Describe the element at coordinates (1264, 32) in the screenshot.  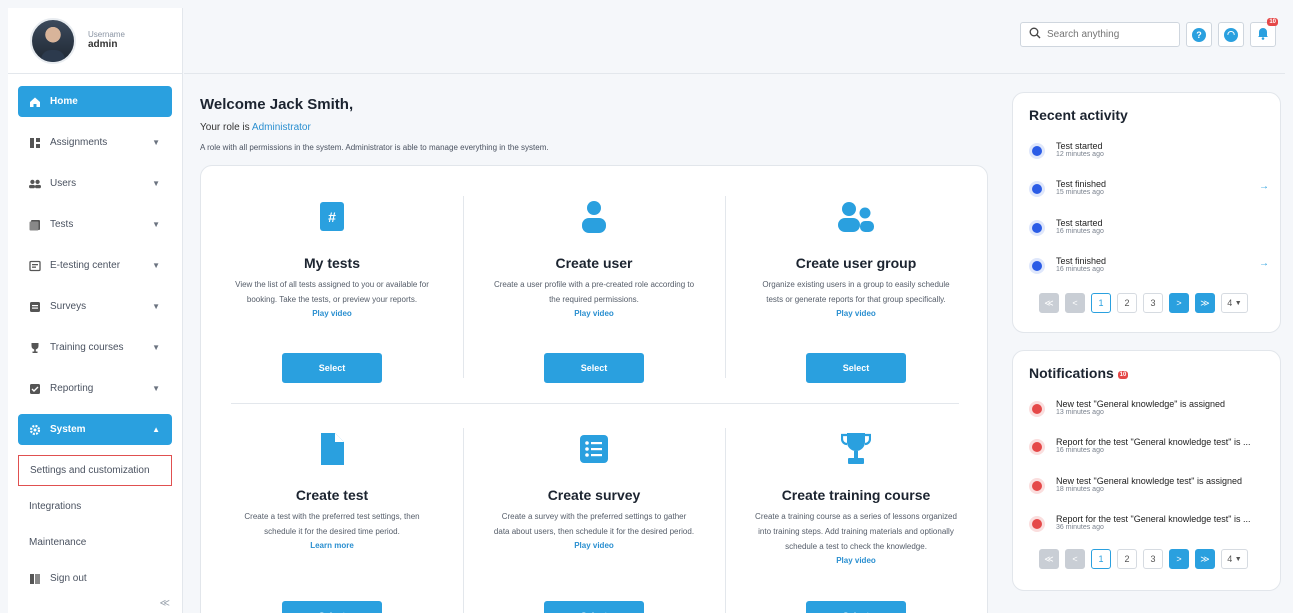
I see `notifications-button: 10` at that location.